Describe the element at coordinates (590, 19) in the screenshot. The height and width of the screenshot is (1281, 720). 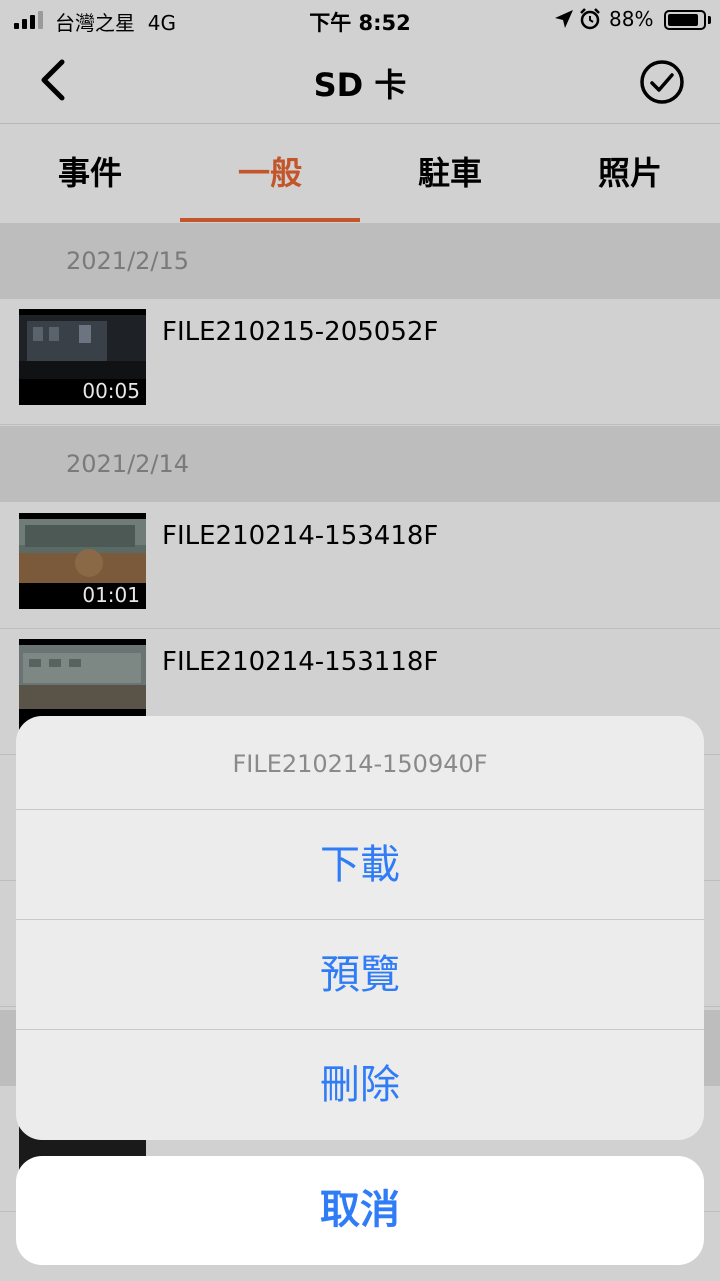
I see `alarm-icon` at that location.